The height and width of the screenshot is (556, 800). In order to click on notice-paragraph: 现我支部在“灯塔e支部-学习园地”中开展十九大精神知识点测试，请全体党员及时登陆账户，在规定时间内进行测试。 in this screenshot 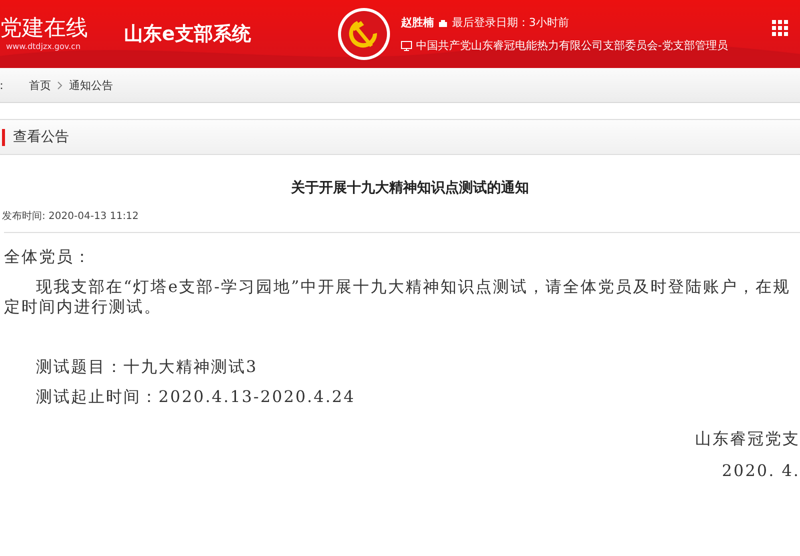, I will do `click(398, 297)`.